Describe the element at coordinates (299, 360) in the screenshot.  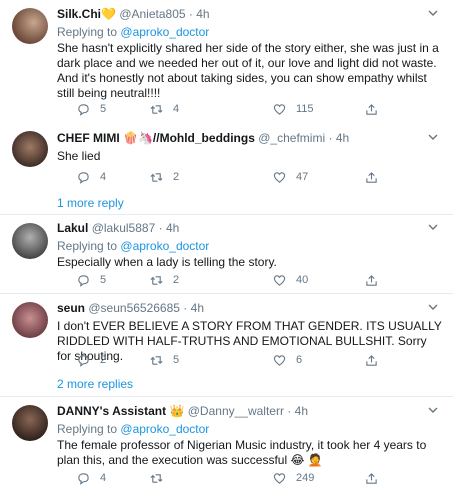
I see `like-count: 6` at that location.